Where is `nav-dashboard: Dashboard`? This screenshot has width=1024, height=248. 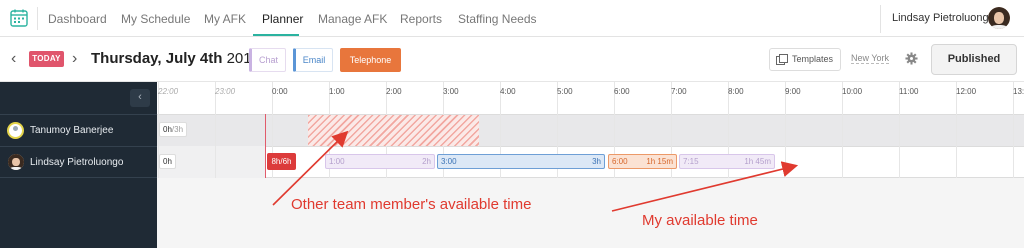
nav-dashboard: Dashboard is located at coordinates (77, 19).